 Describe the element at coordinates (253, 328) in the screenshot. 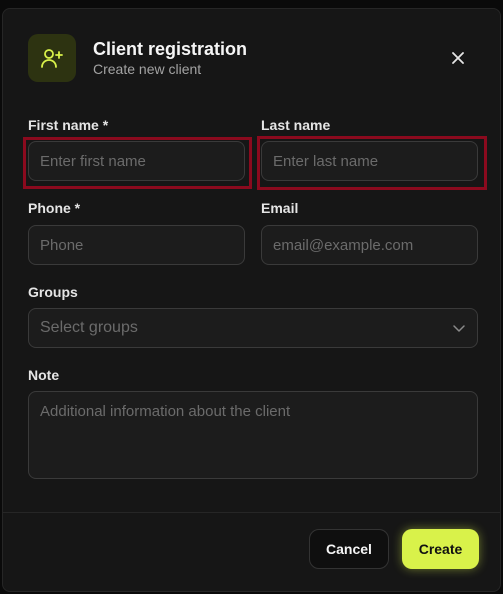

I see `groups-select: Select groups` at that location.